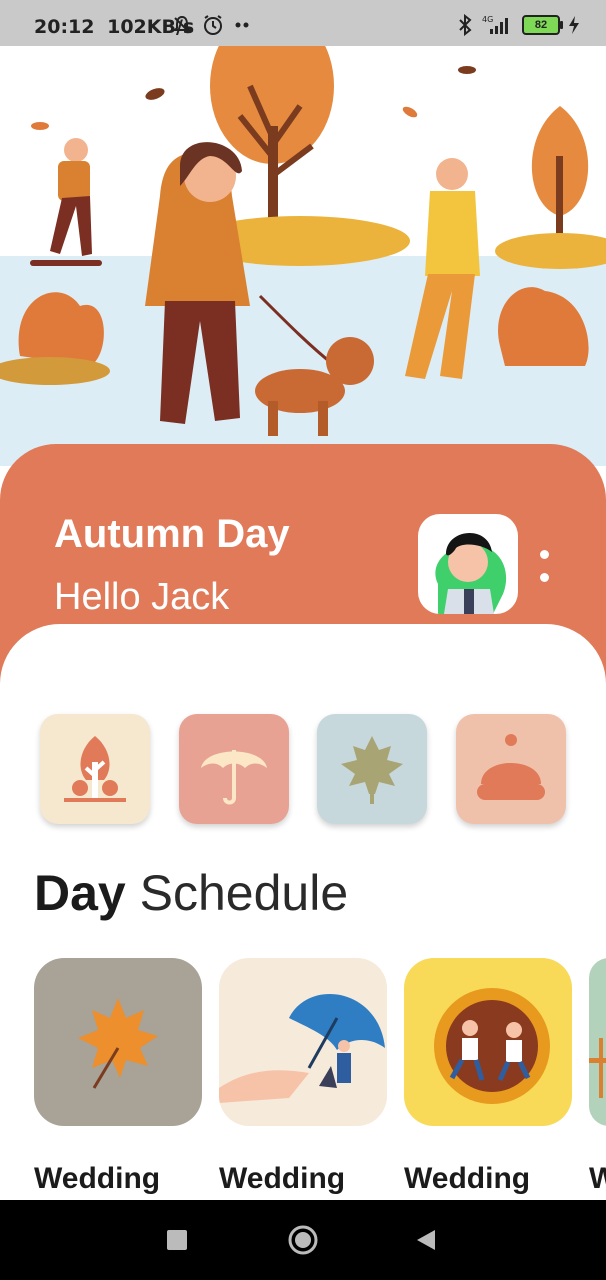 This screenshot has height=1280, width=606. I want to click on home-button, so click(303, 1240).